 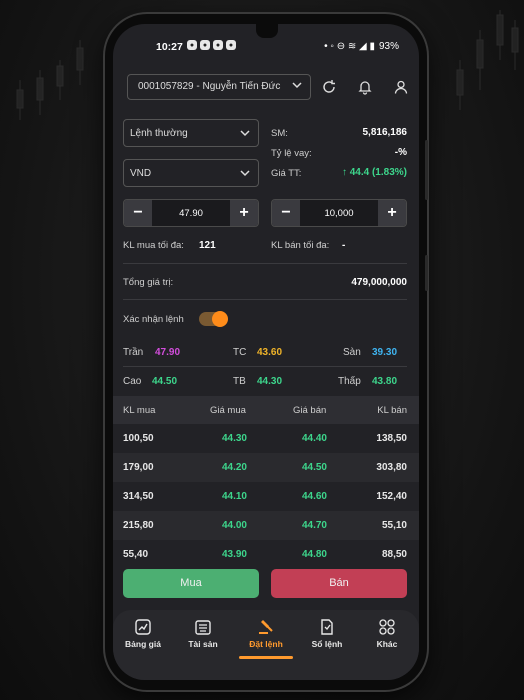 I want to click on order-book-row: 100,50 44.30 44.40 138,50, so click(x=266, y=438).